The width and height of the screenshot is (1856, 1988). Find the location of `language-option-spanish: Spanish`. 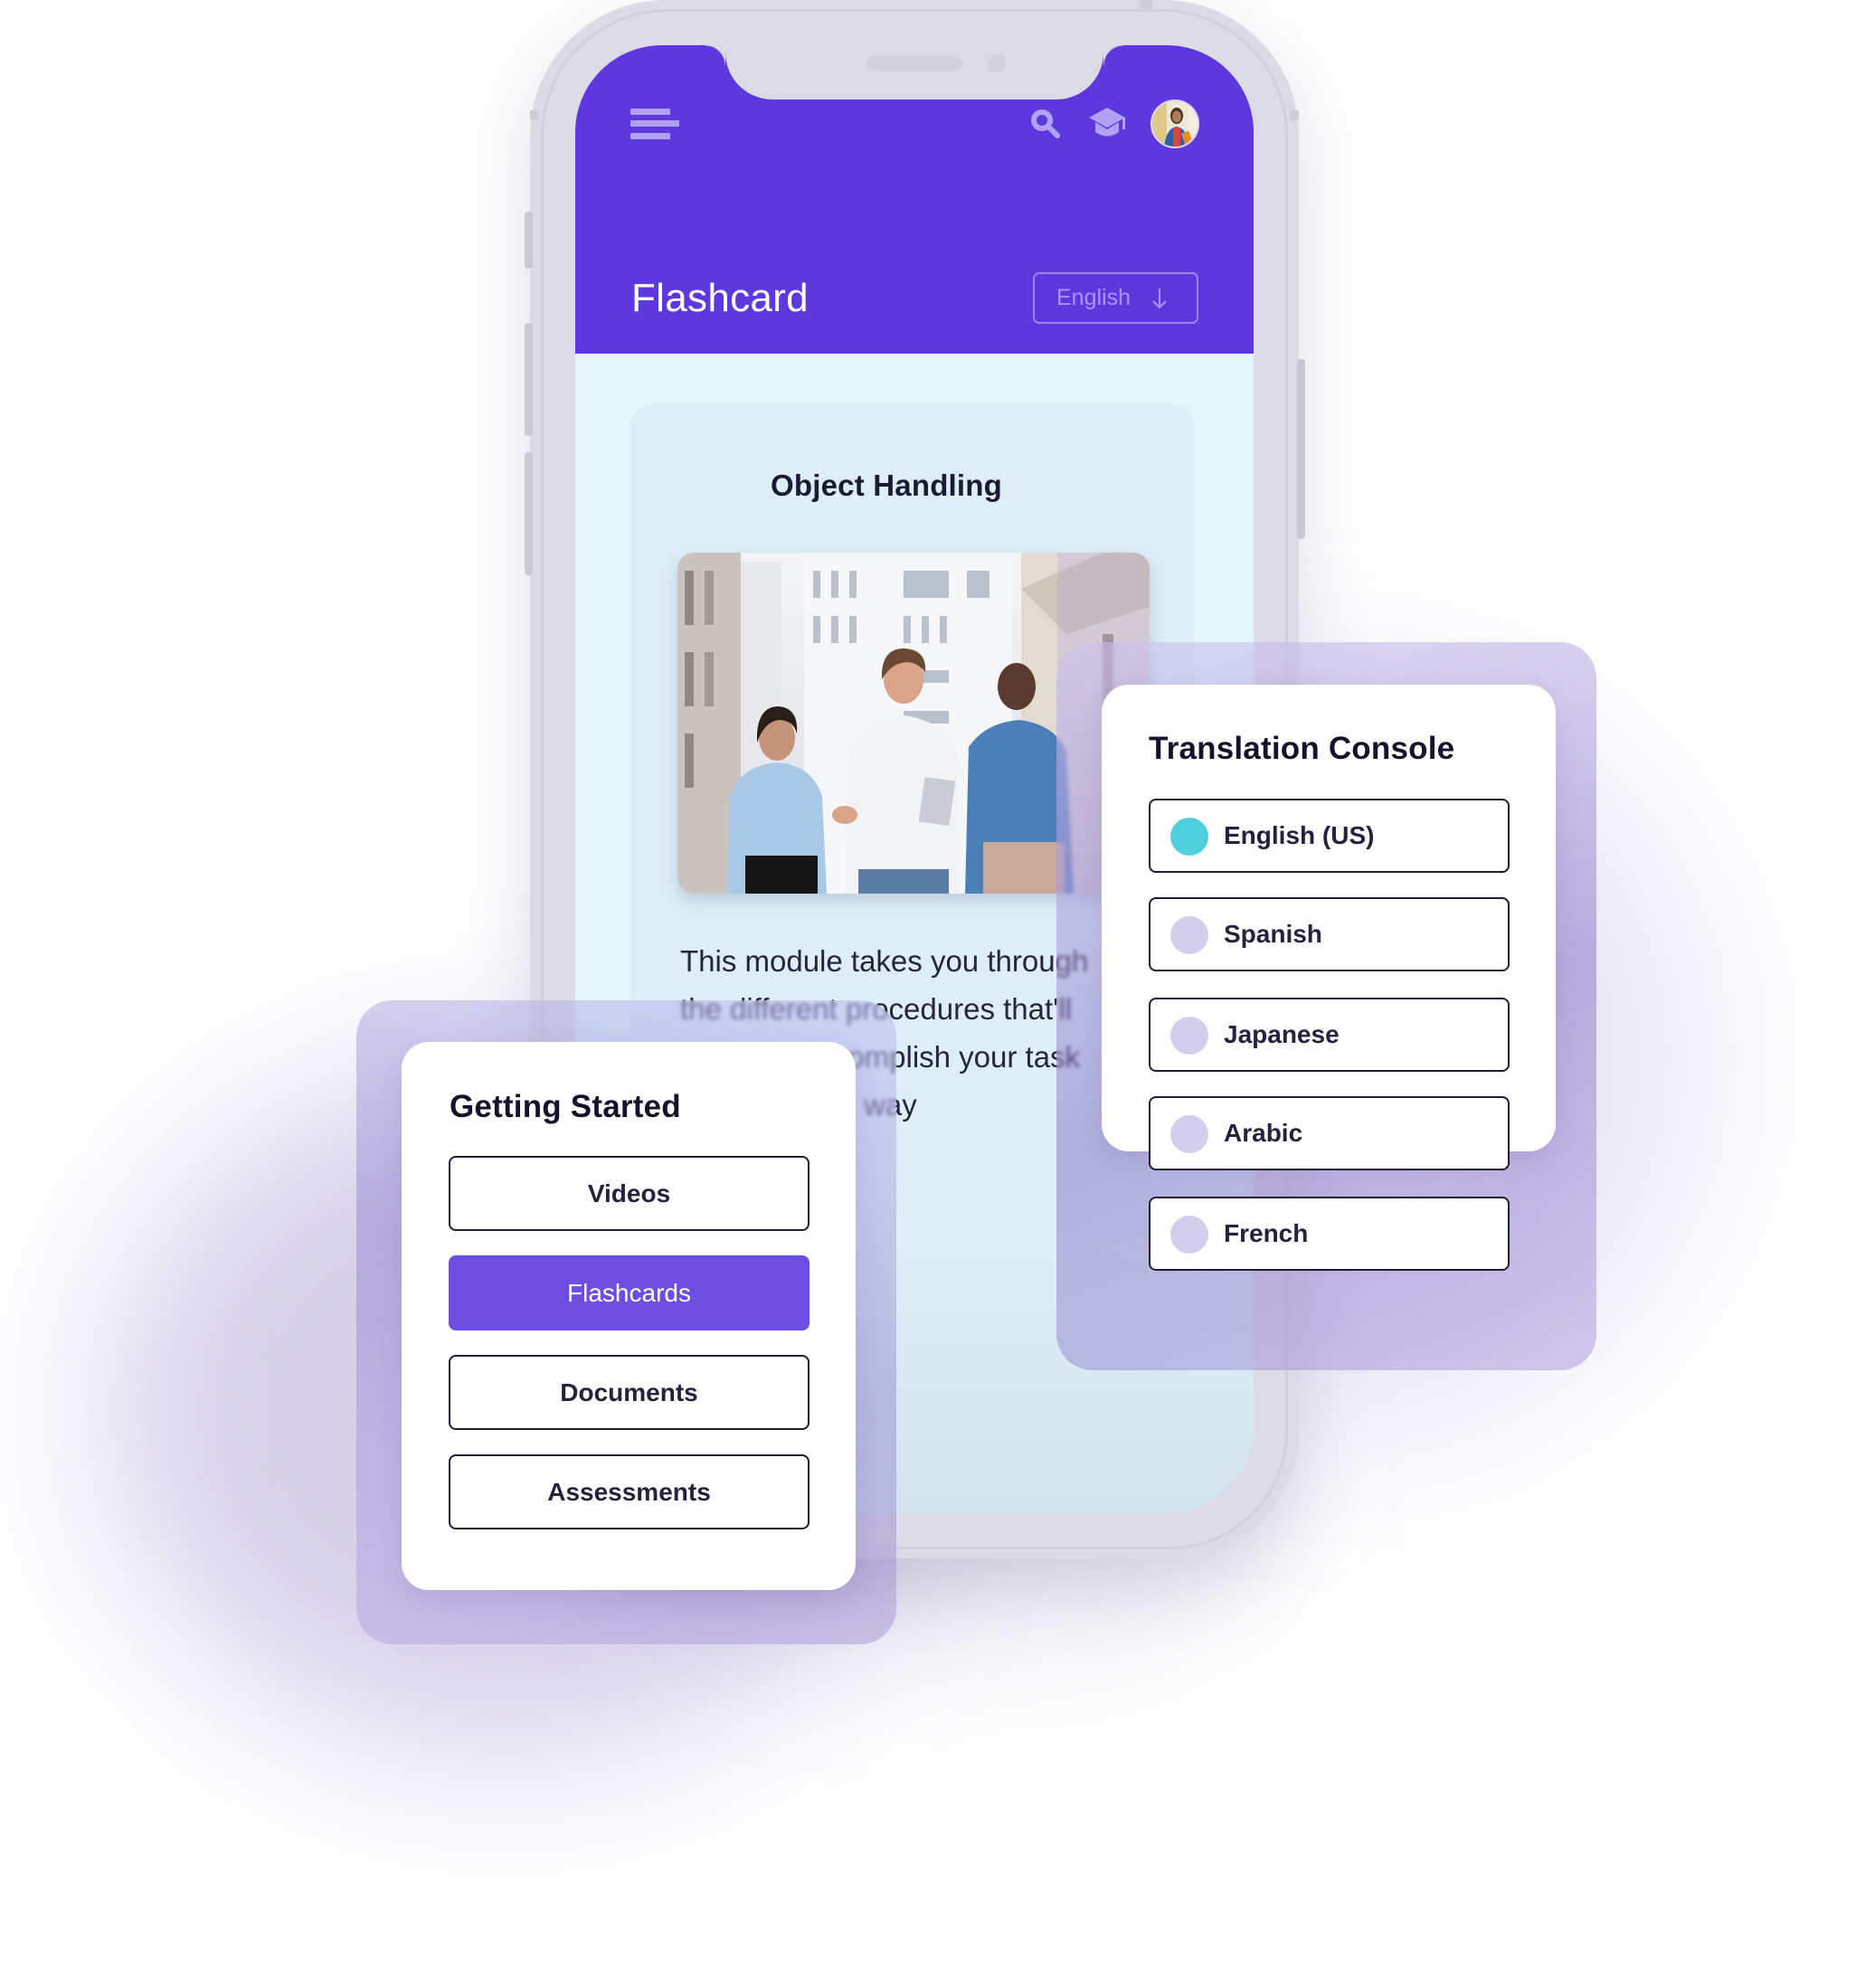

language-option-spanish: Spanish is located at coordinates (1329, 934).